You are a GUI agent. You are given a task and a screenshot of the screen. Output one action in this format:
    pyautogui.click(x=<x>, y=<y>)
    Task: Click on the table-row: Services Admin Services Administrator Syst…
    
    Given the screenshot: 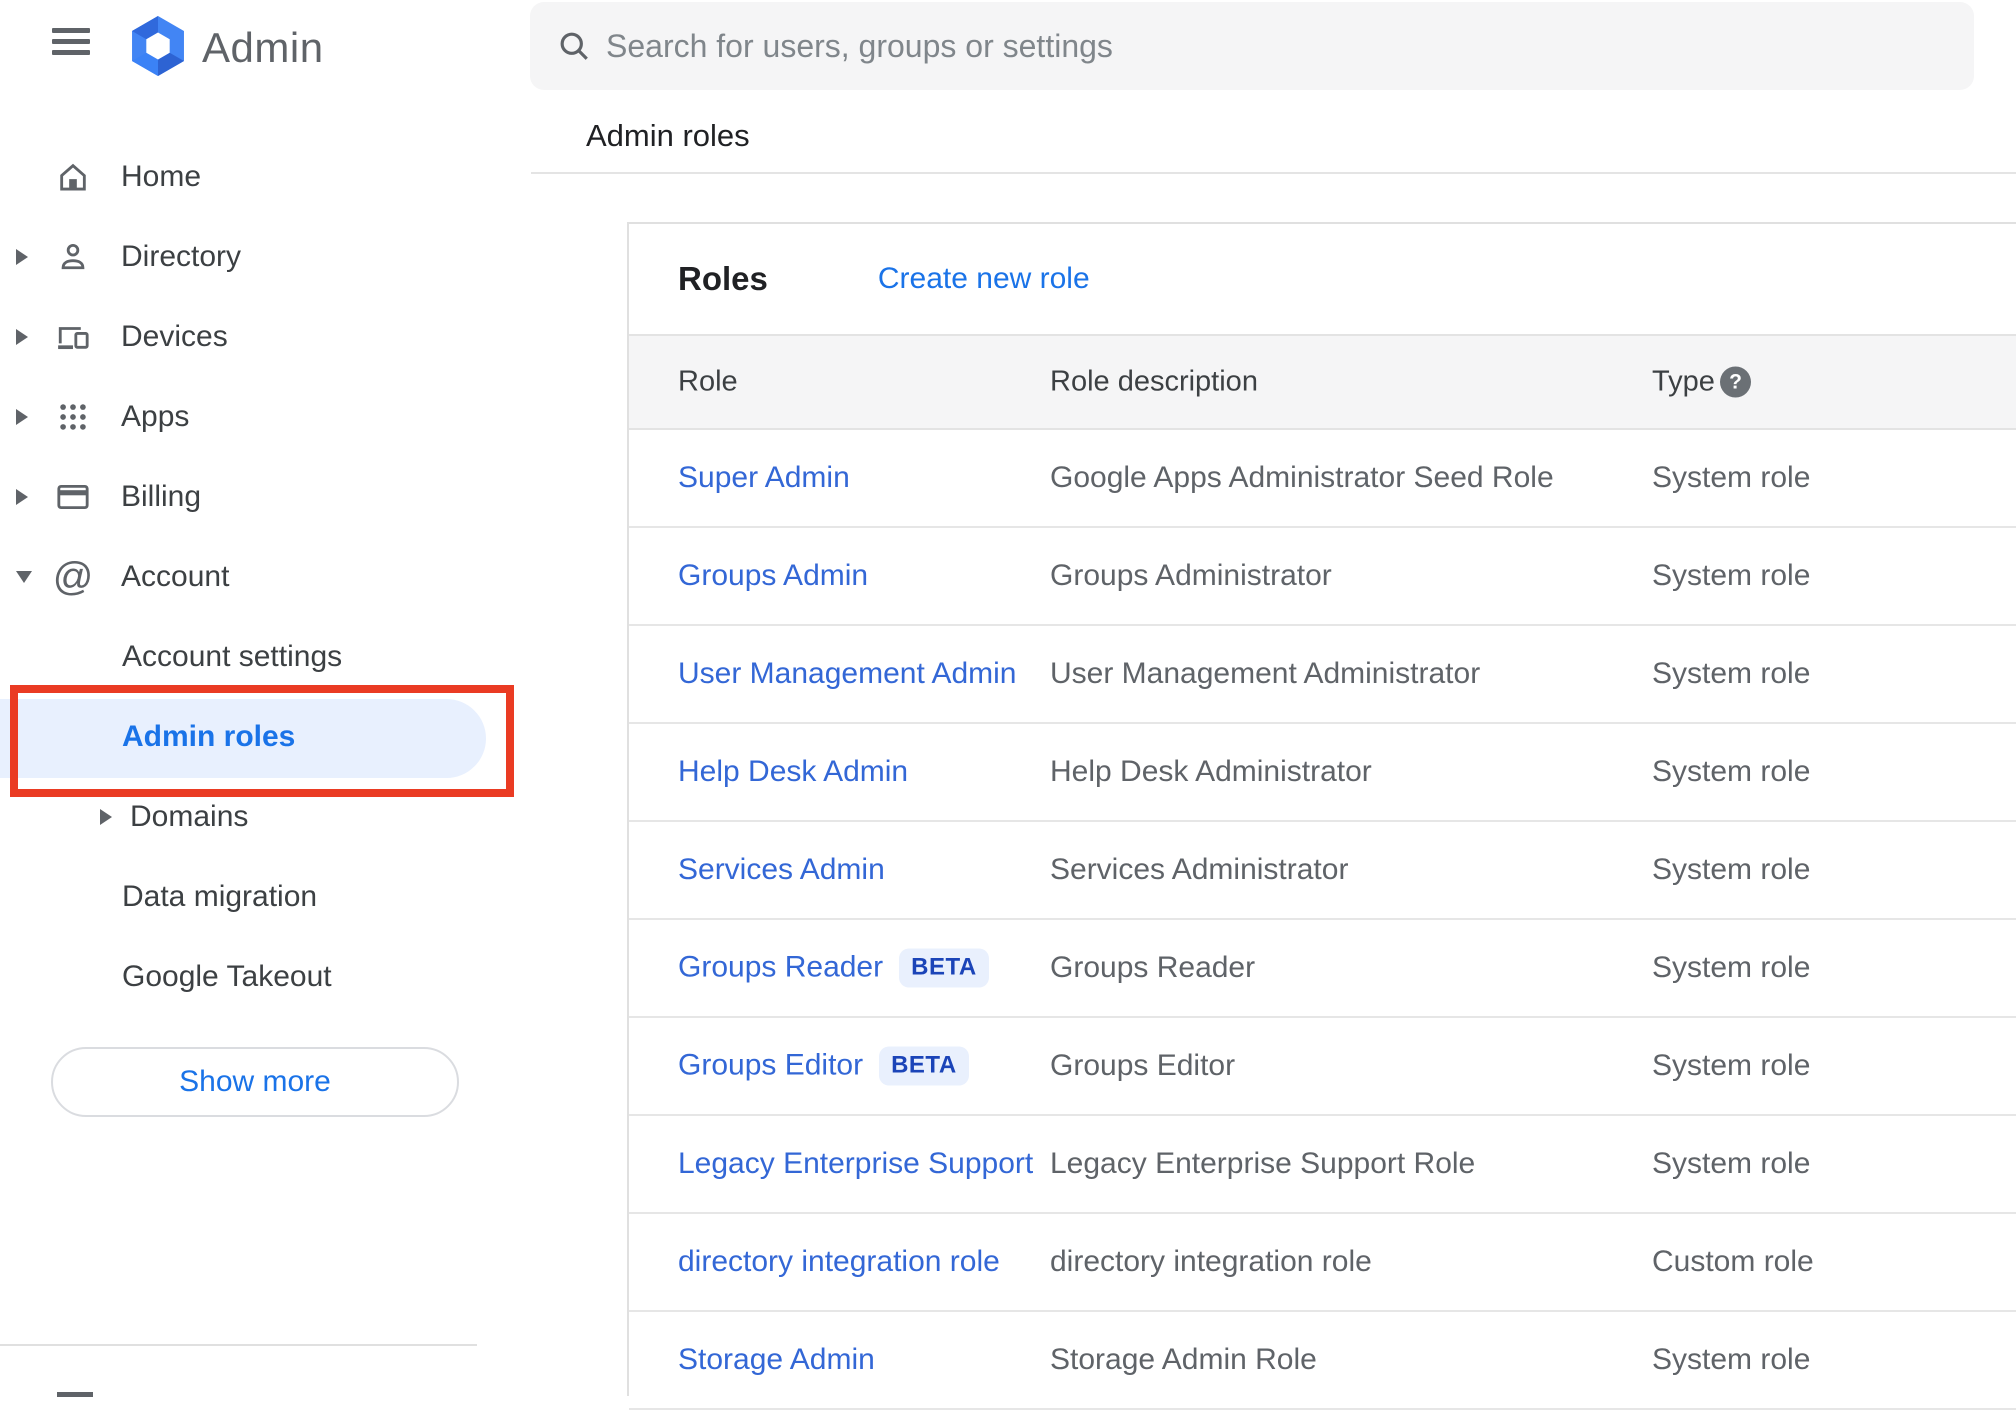 What is the action you would take?
    pyautogui.click(x=1322, y=871)
    